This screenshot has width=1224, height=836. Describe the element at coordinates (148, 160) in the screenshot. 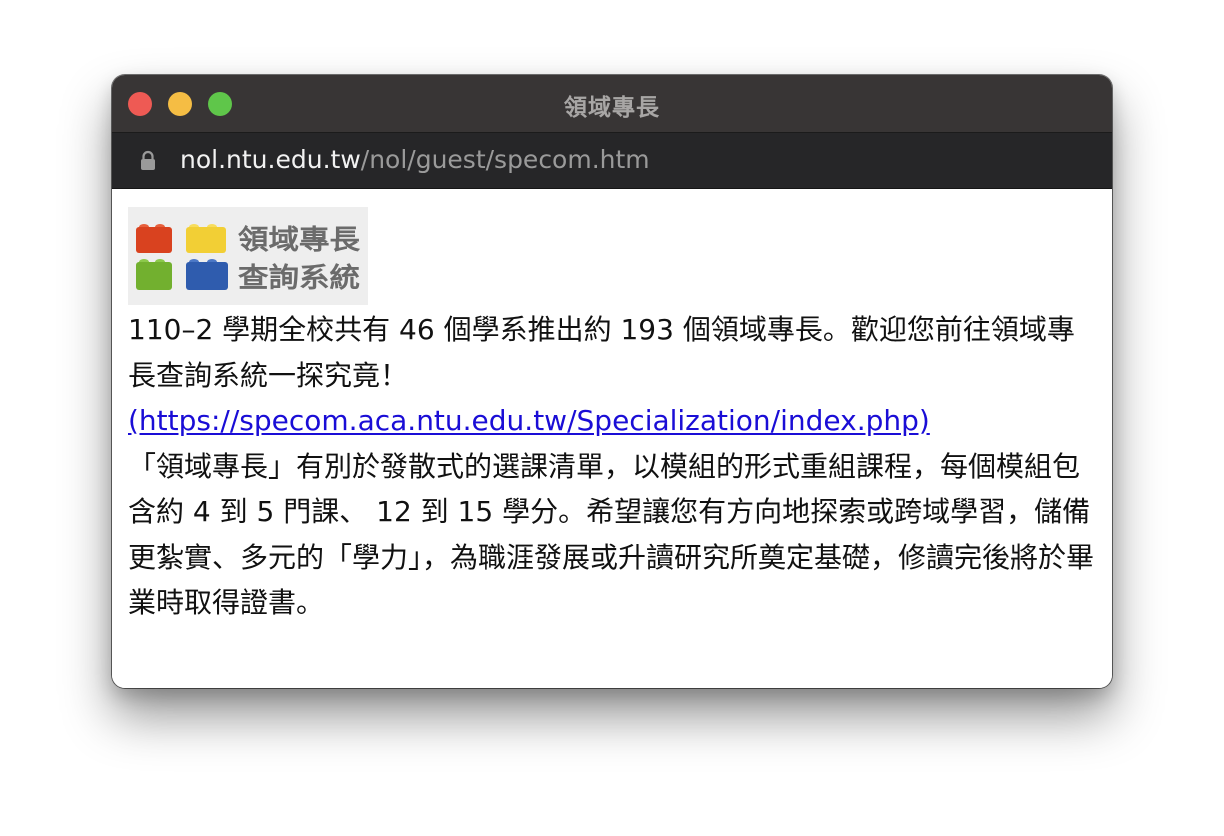

I see `lock-icon` at that location.